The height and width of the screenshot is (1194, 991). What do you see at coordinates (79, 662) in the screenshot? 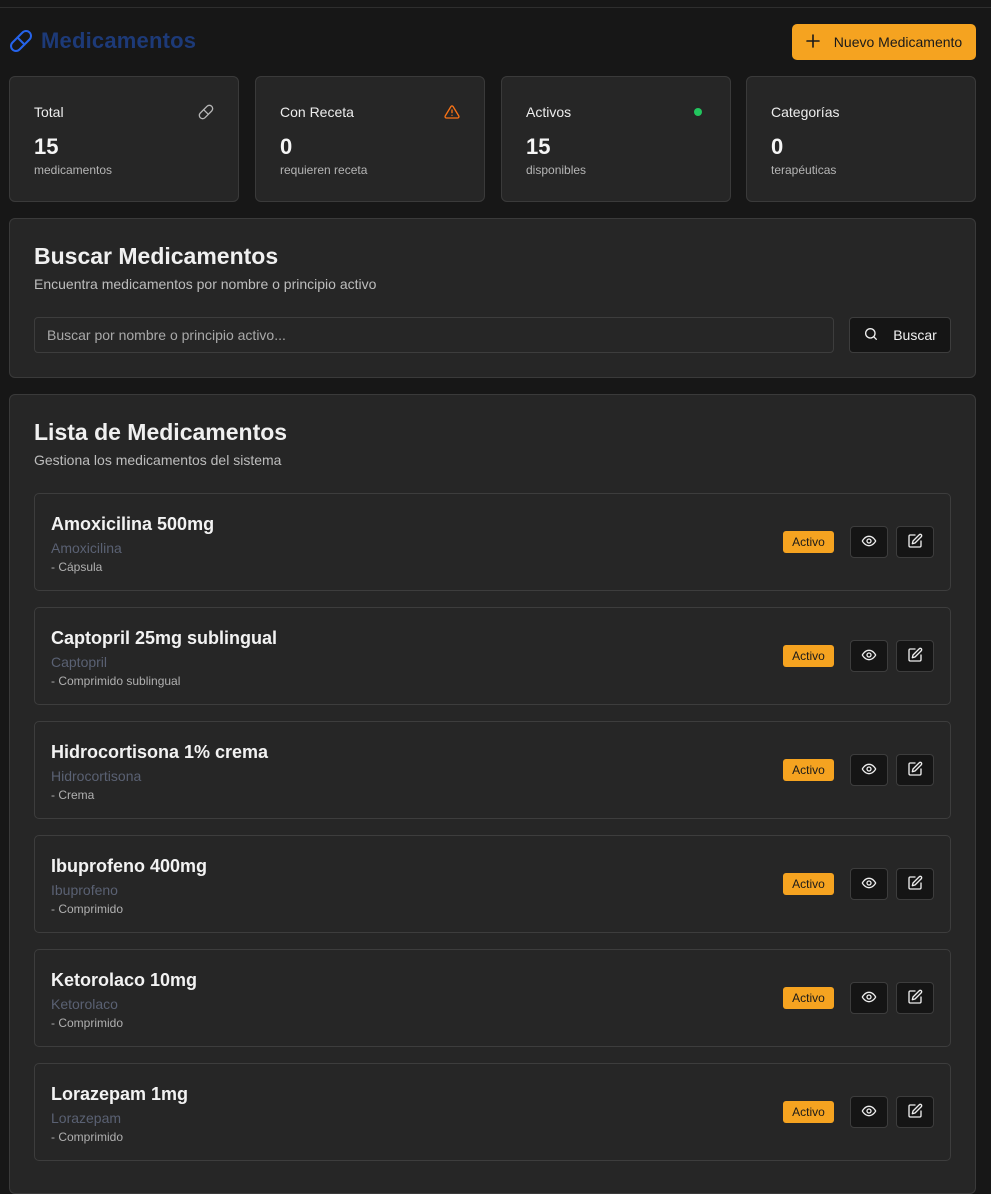
I see `medication-principle: Captopril` at bounding box center [79, 662].